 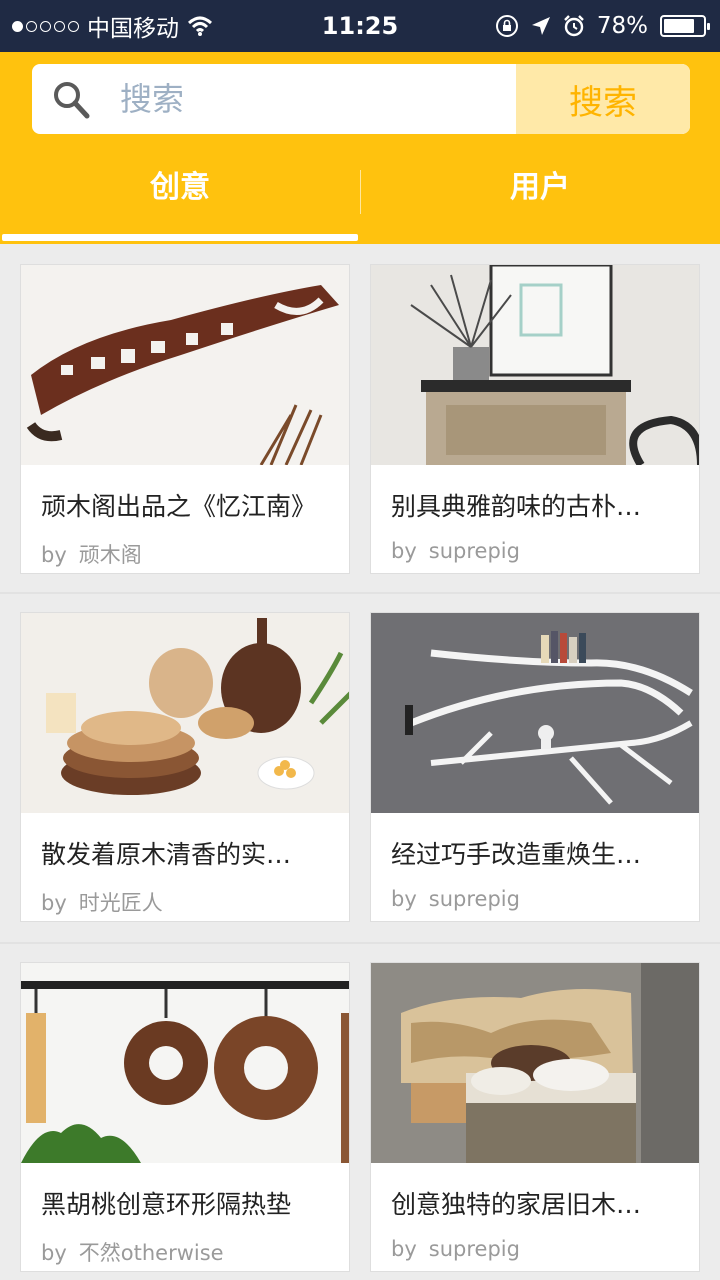 What do you see at coordinates (151, 1253) in the screenshot?
I see `author-name: 不然otherwise` at bounding box center [151, 1253].